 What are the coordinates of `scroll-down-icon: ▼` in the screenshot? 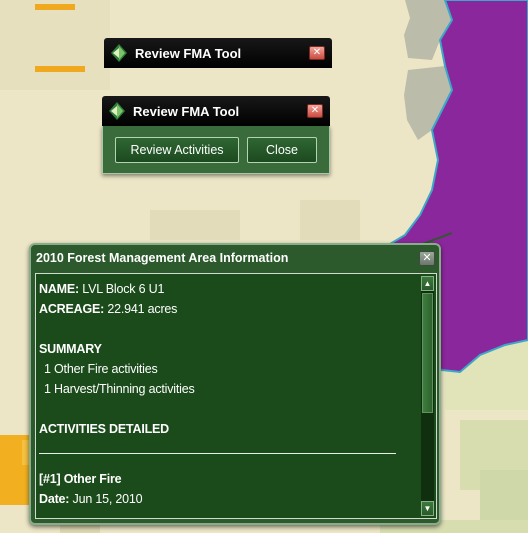 It's located at (427, 508).